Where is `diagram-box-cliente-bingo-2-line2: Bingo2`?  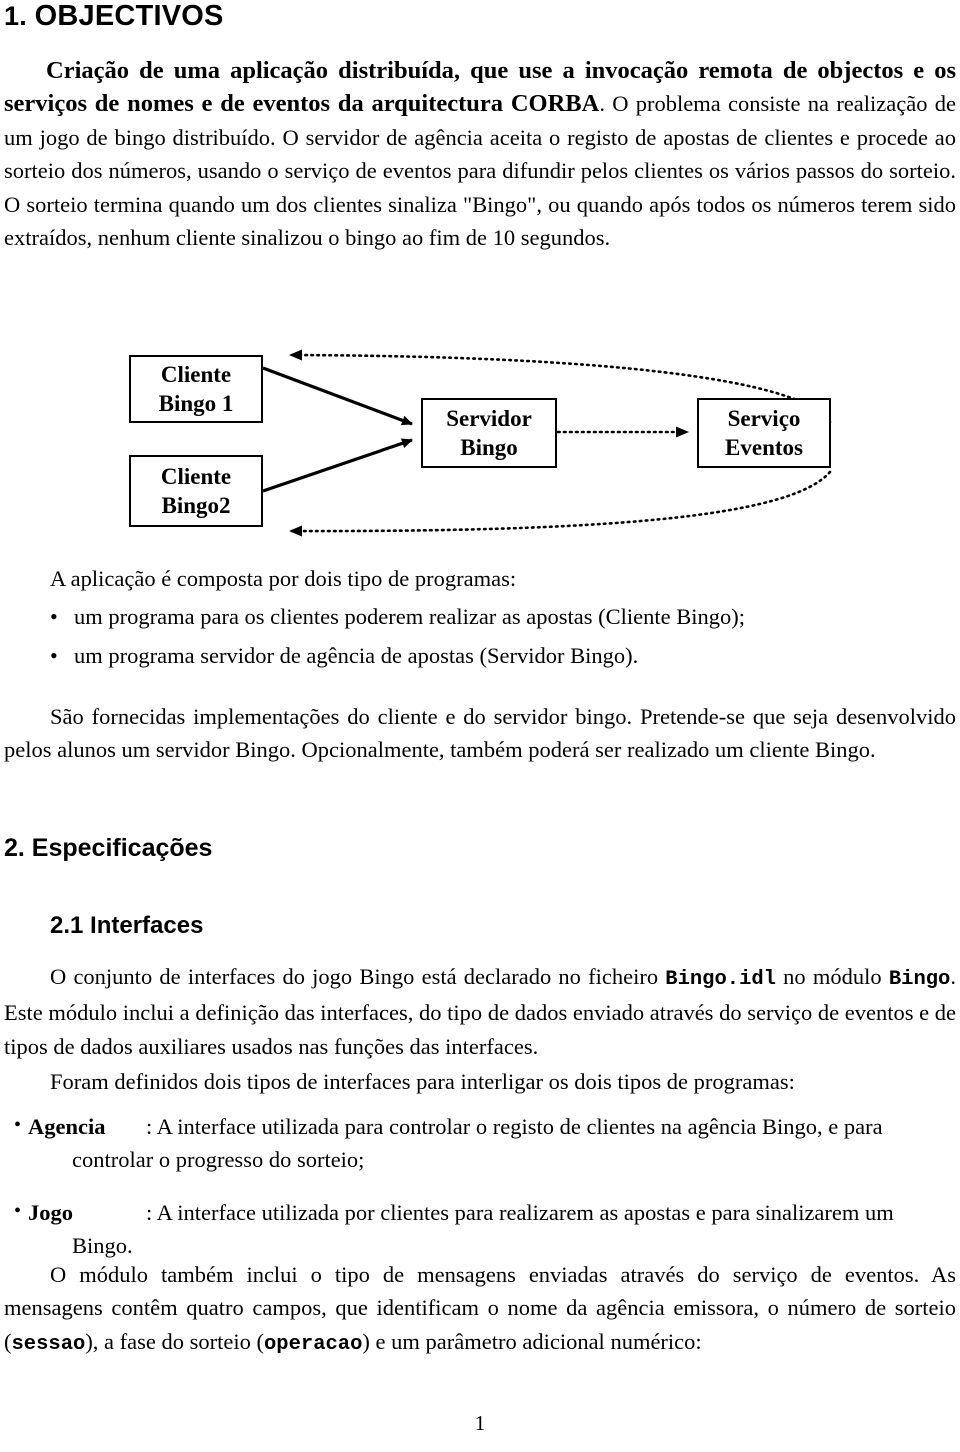 diagram-box-cliente-bingo-2-line2: Bingo2 is located at coordinates (196, 505).